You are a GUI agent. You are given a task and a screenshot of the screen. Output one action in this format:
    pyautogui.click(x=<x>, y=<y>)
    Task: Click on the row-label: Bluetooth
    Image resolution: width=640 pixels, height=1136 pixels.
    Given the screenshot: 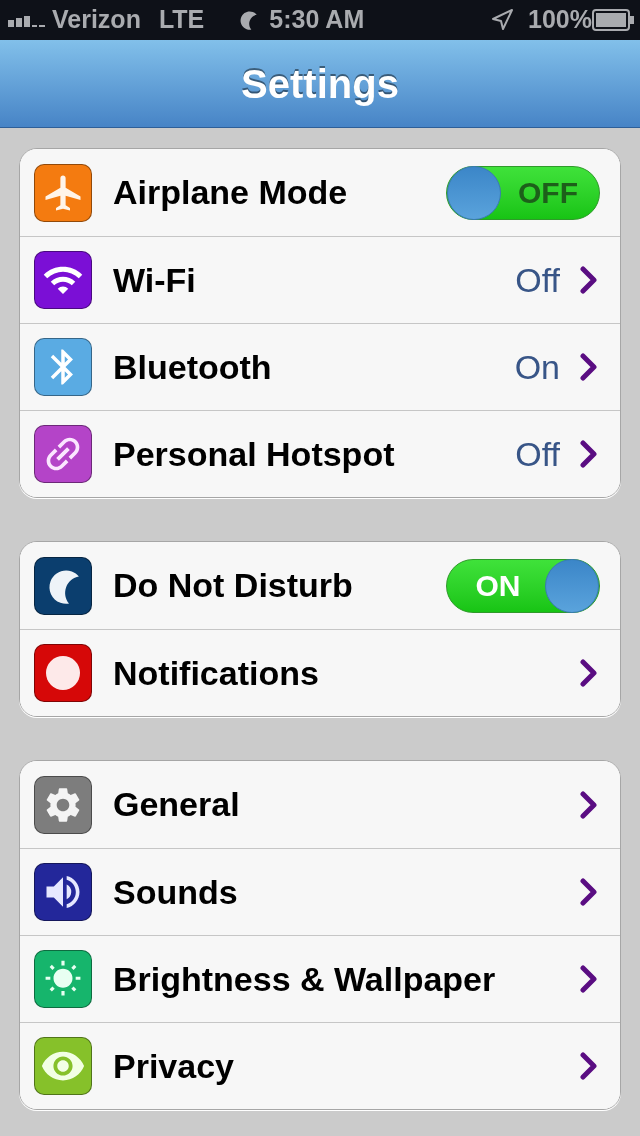 What is the action you would take?
    pyautogui.click(x=192, y=367)
    